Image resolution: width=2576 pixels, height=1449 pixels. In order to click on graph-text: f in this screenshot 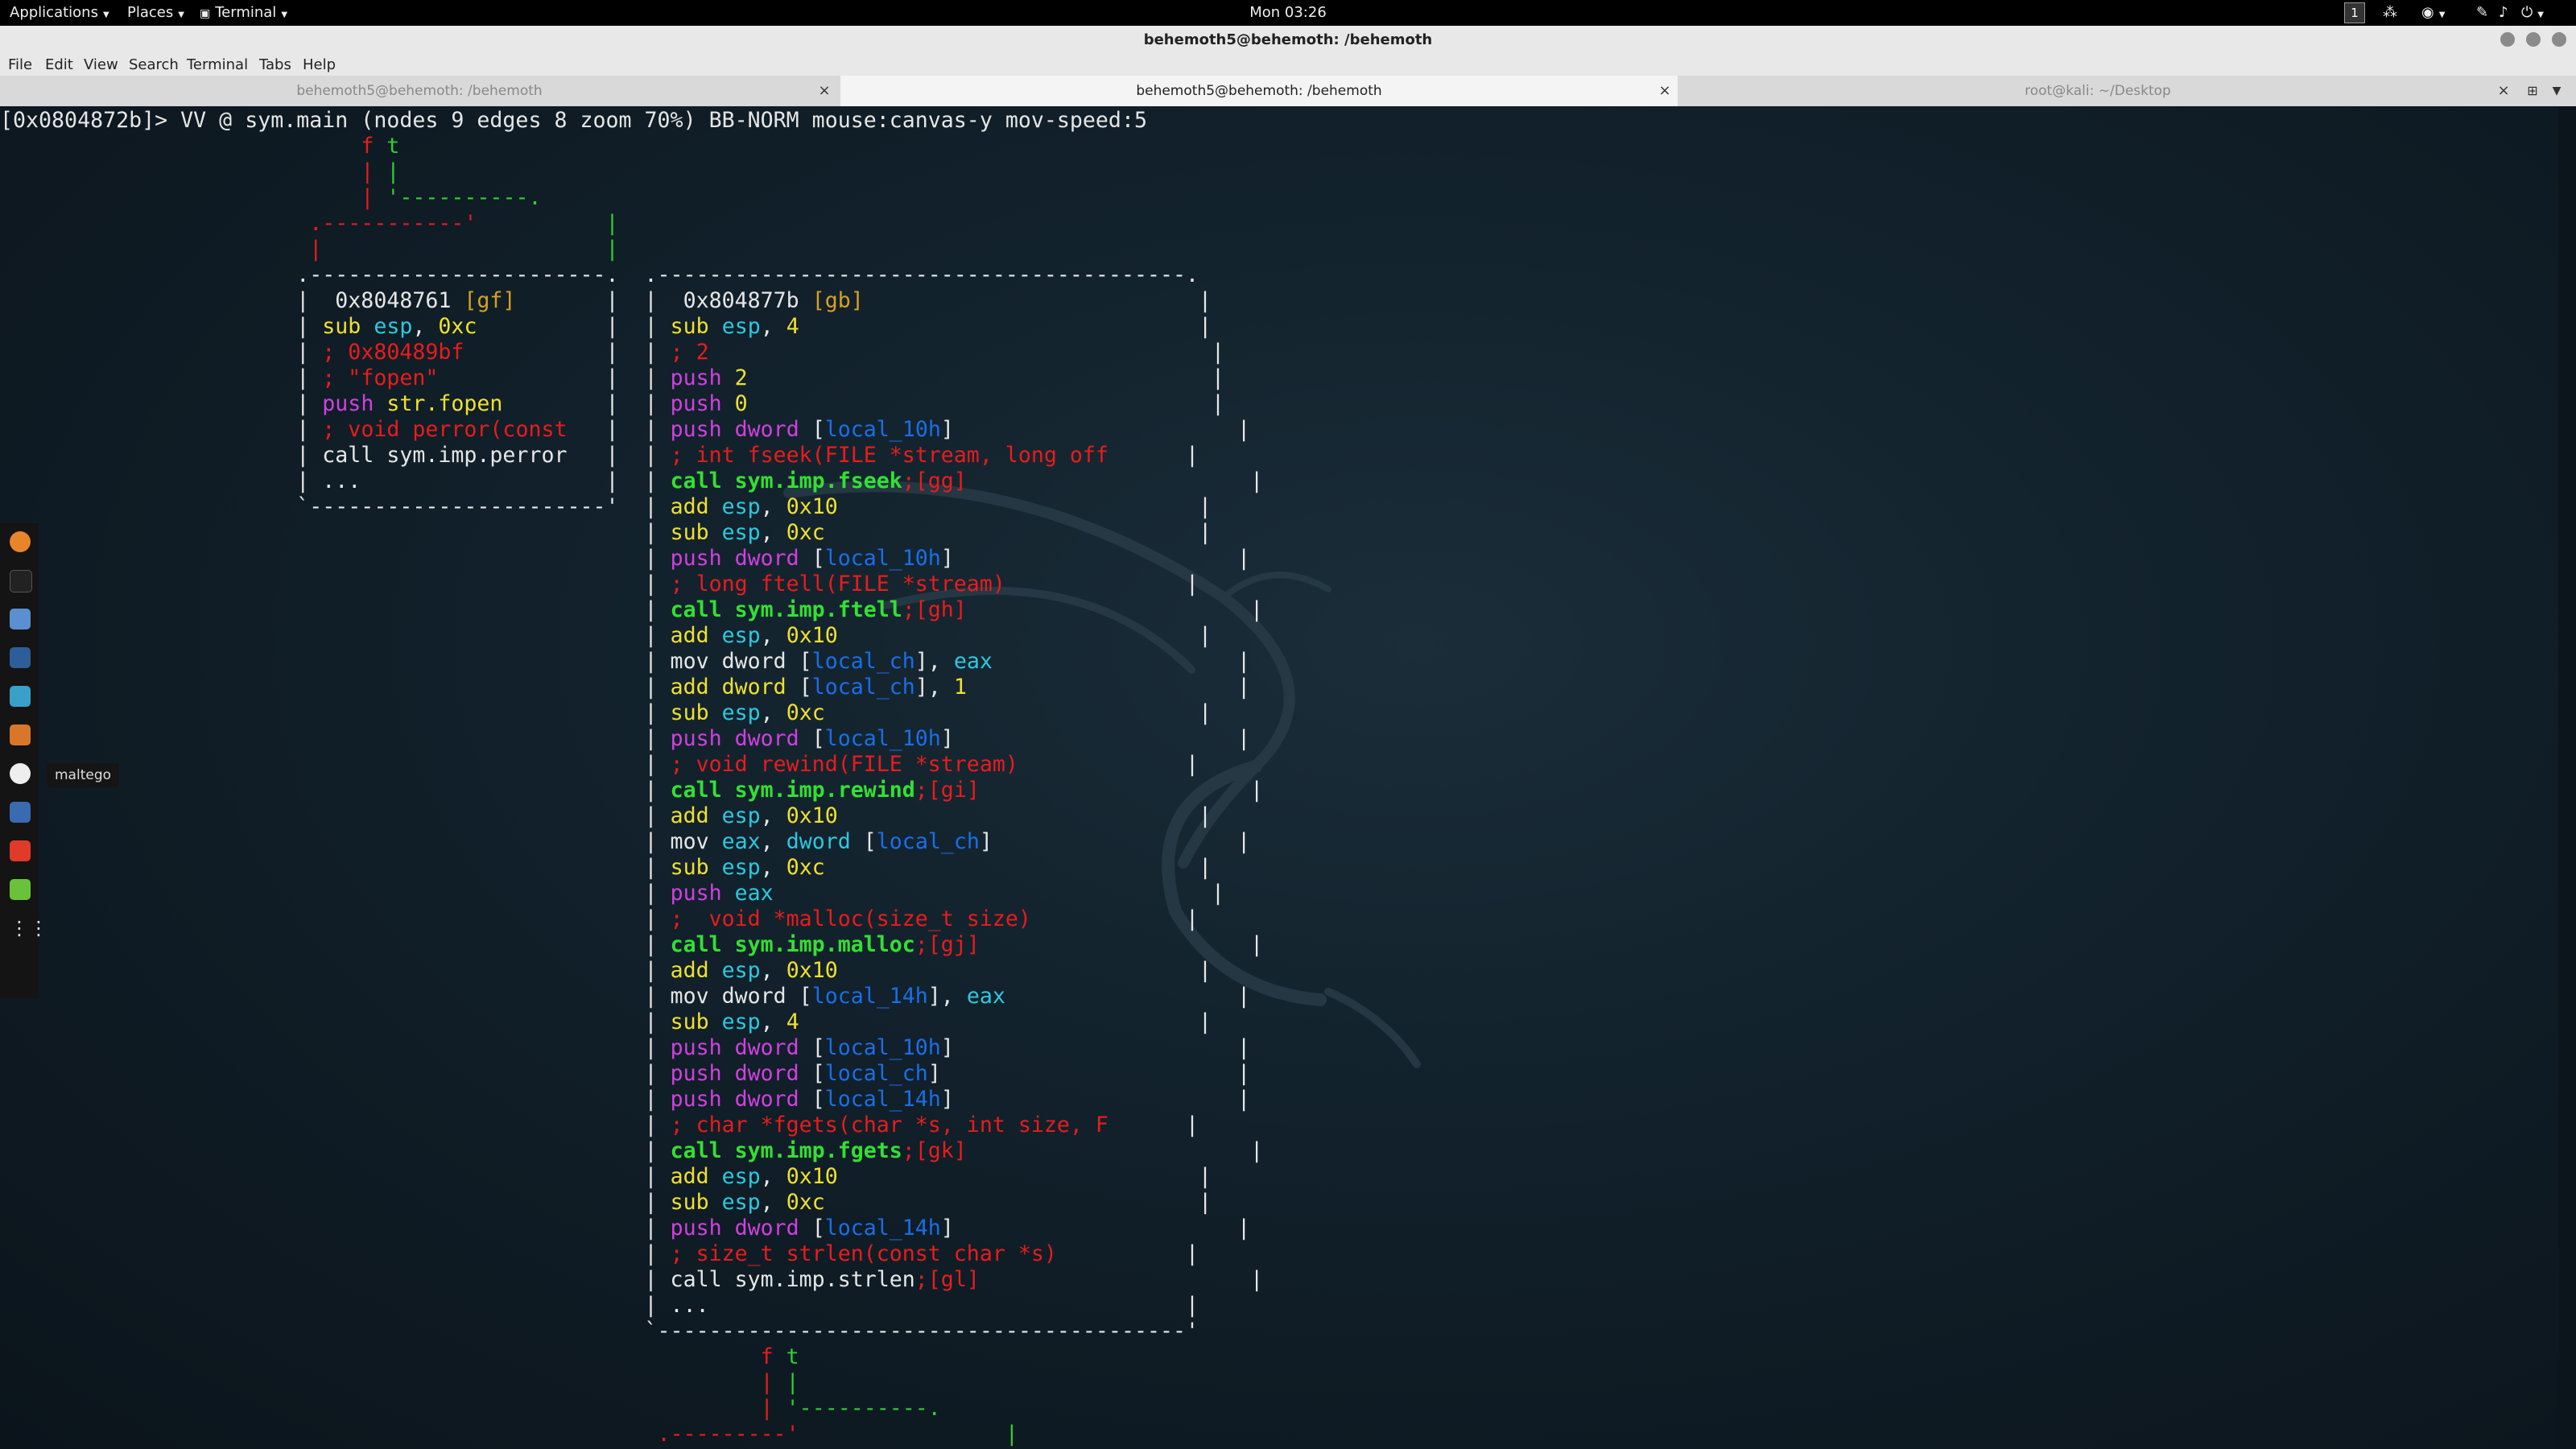, I will do `click(767, 1356)`.